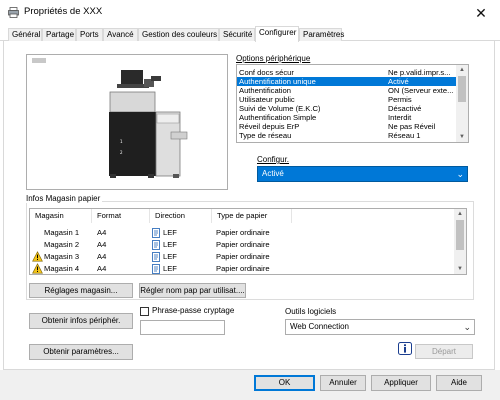 This screenshot has height=400, width=500. I want to click on device-options-label-text: Options périphérique, so click(273, 58).